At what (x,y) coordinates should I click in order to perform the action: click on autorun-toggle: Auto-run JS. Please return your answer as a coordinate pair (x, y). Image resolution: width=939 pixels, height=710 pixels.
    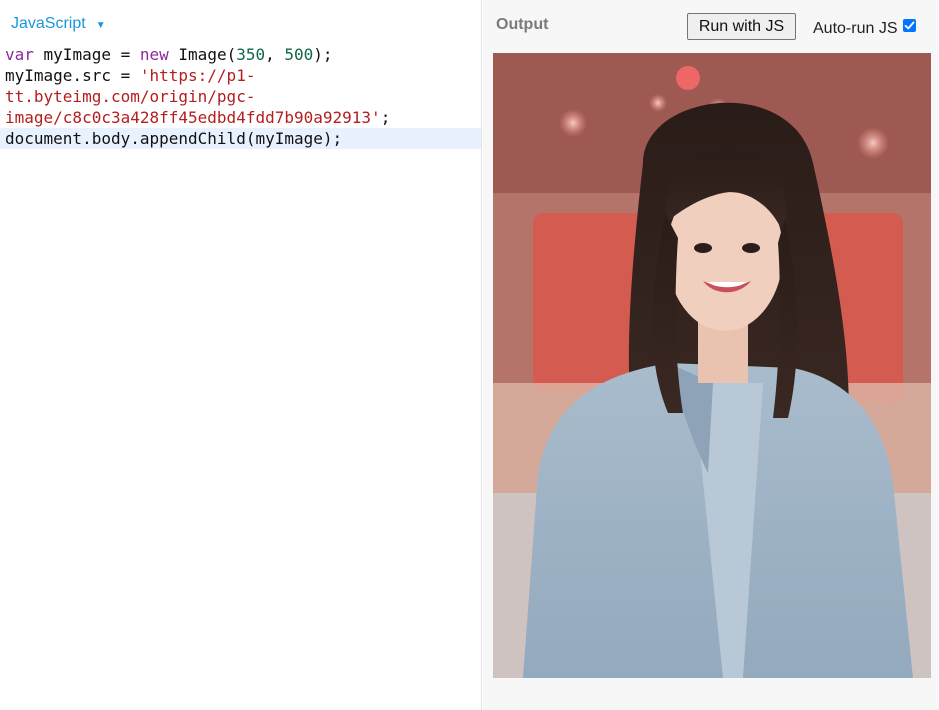
    Looking at the image, I should click on (865, 26).